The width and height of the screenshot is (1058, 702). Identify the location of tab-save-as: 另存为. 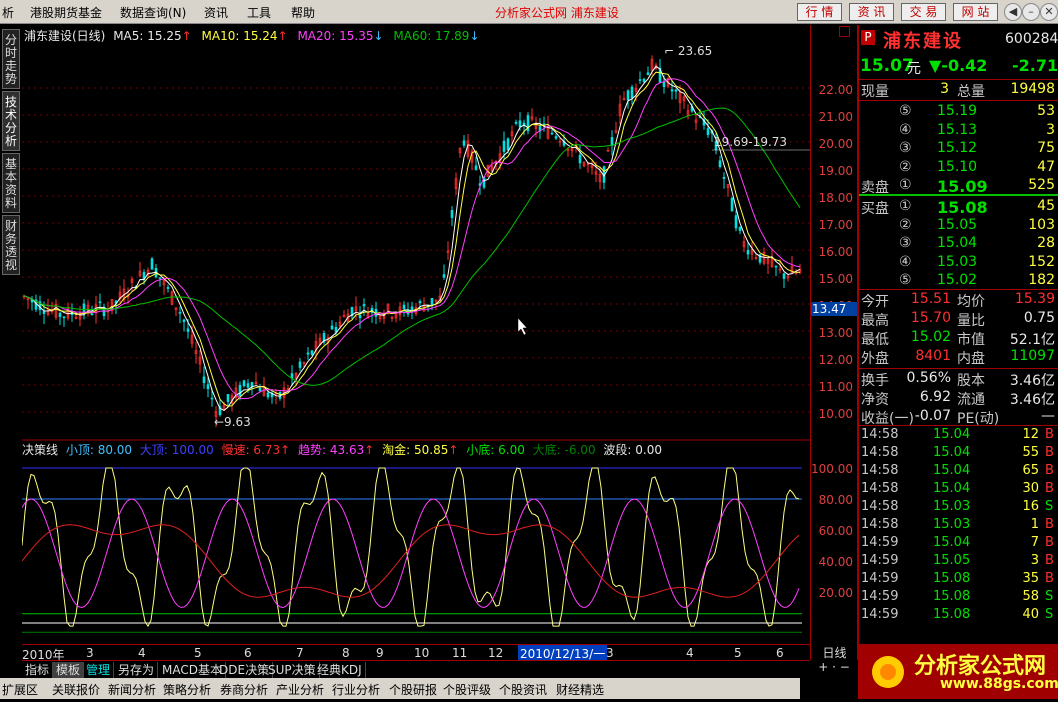
(137, 670).